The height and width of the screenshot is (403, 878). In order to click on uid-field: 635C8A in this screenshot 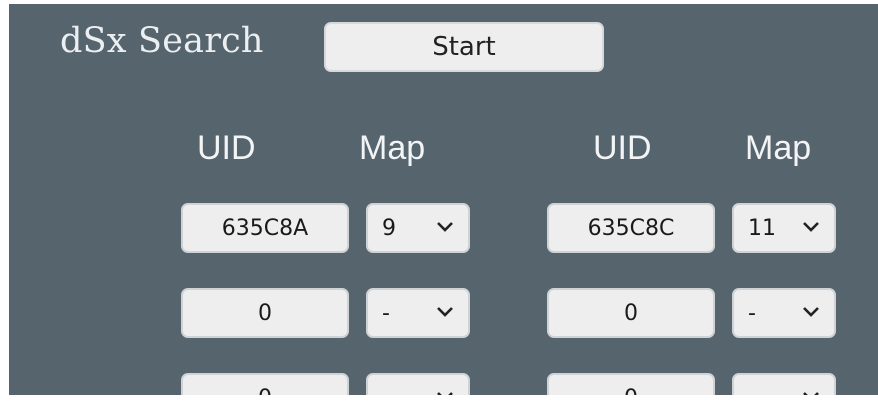, I will do `click(265, 228)`.